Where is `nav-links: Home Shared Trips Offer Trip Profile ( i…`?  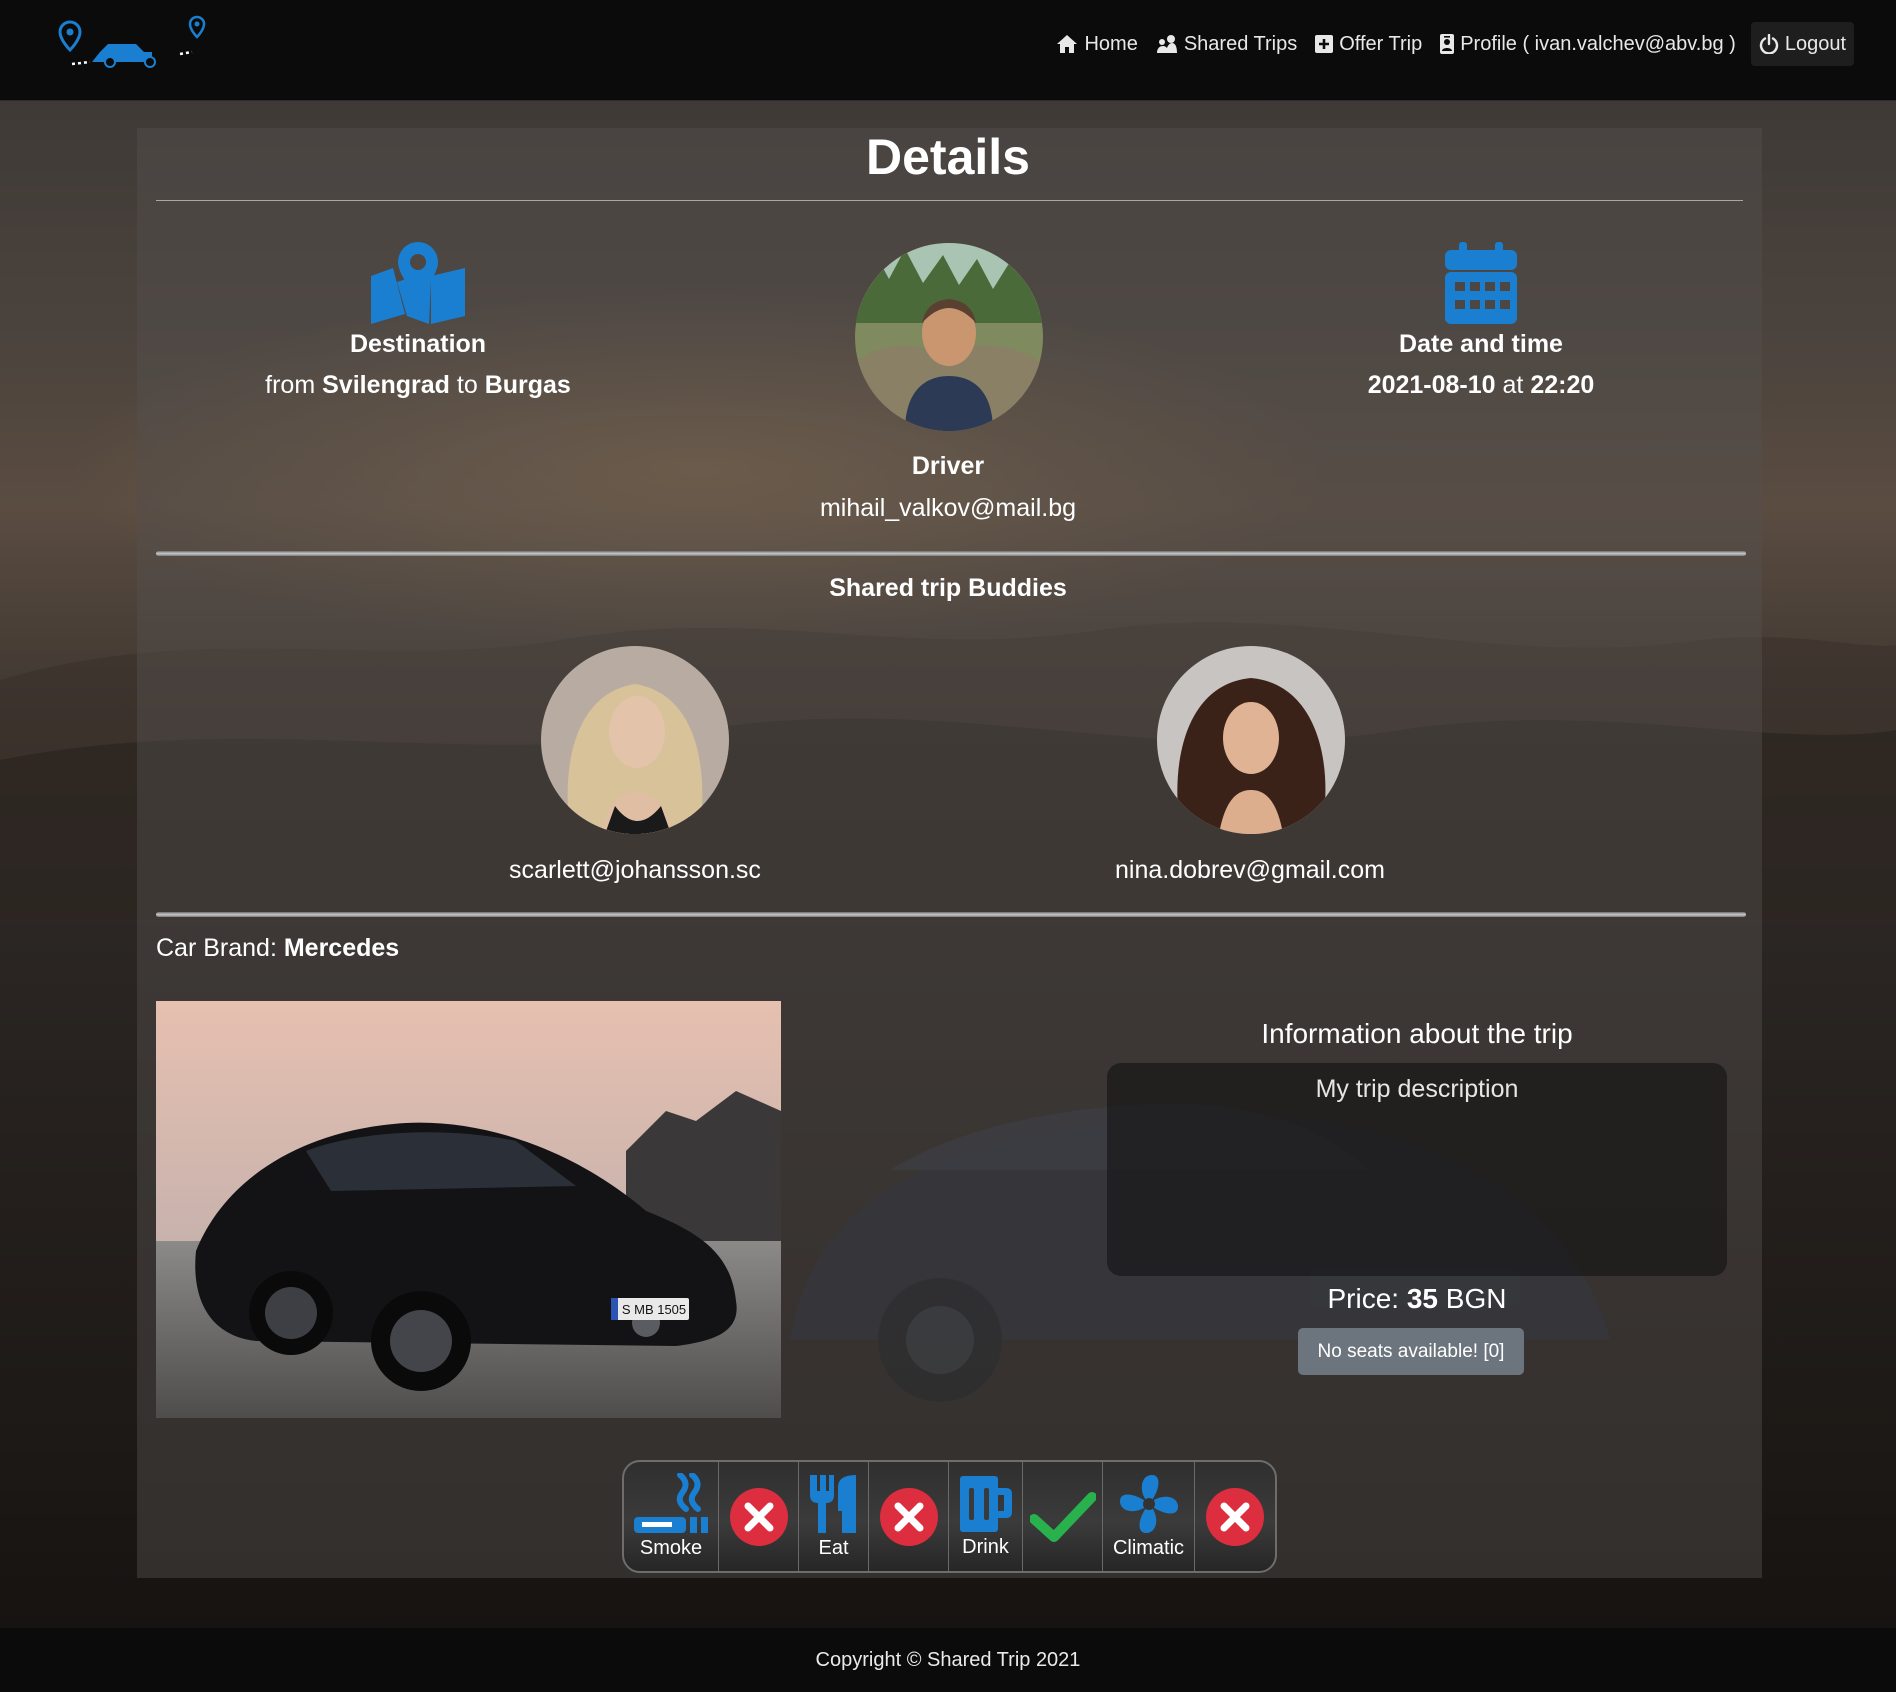 nav-links: Home Shared Trips Offer Trip Profile ( i… is located at coordinates (1450, 44).